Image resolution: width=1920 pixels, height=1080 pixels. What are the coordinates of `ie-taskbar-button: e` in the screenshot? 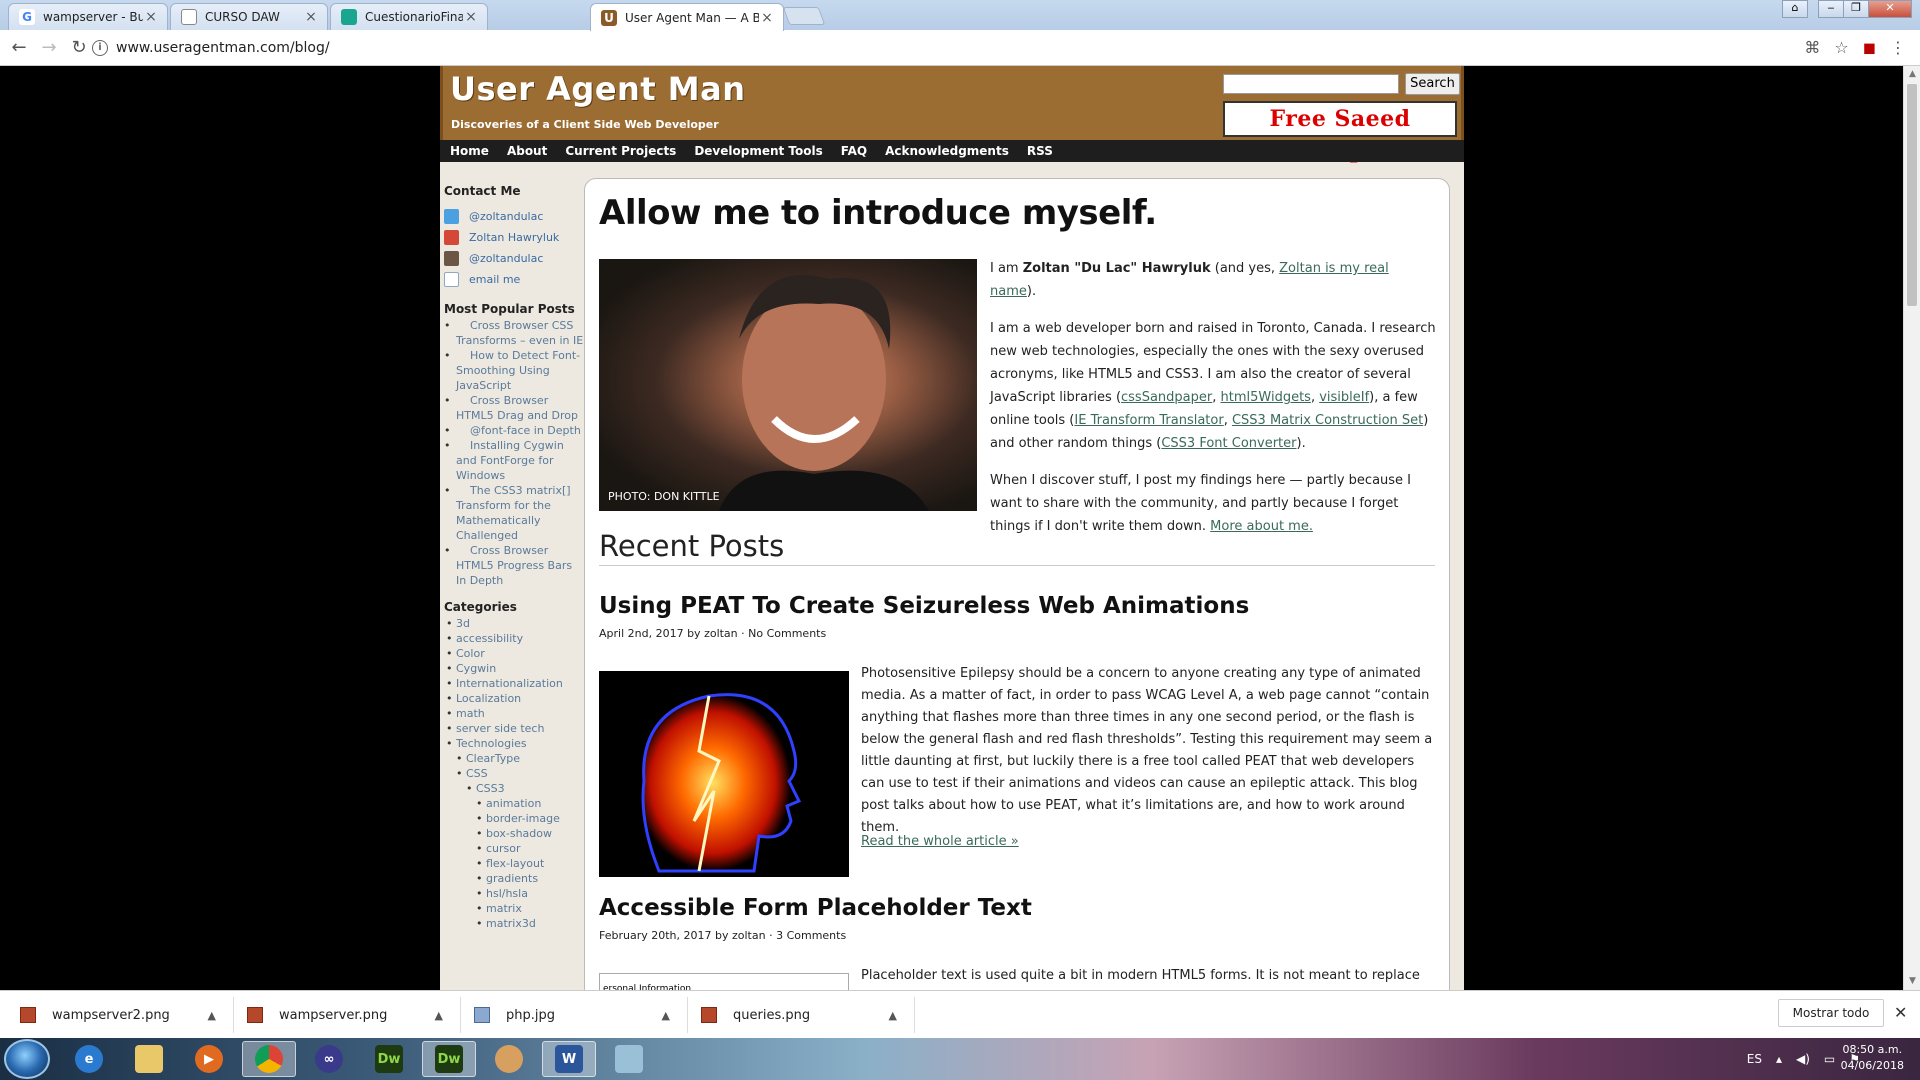 It's located at (89, 1059).